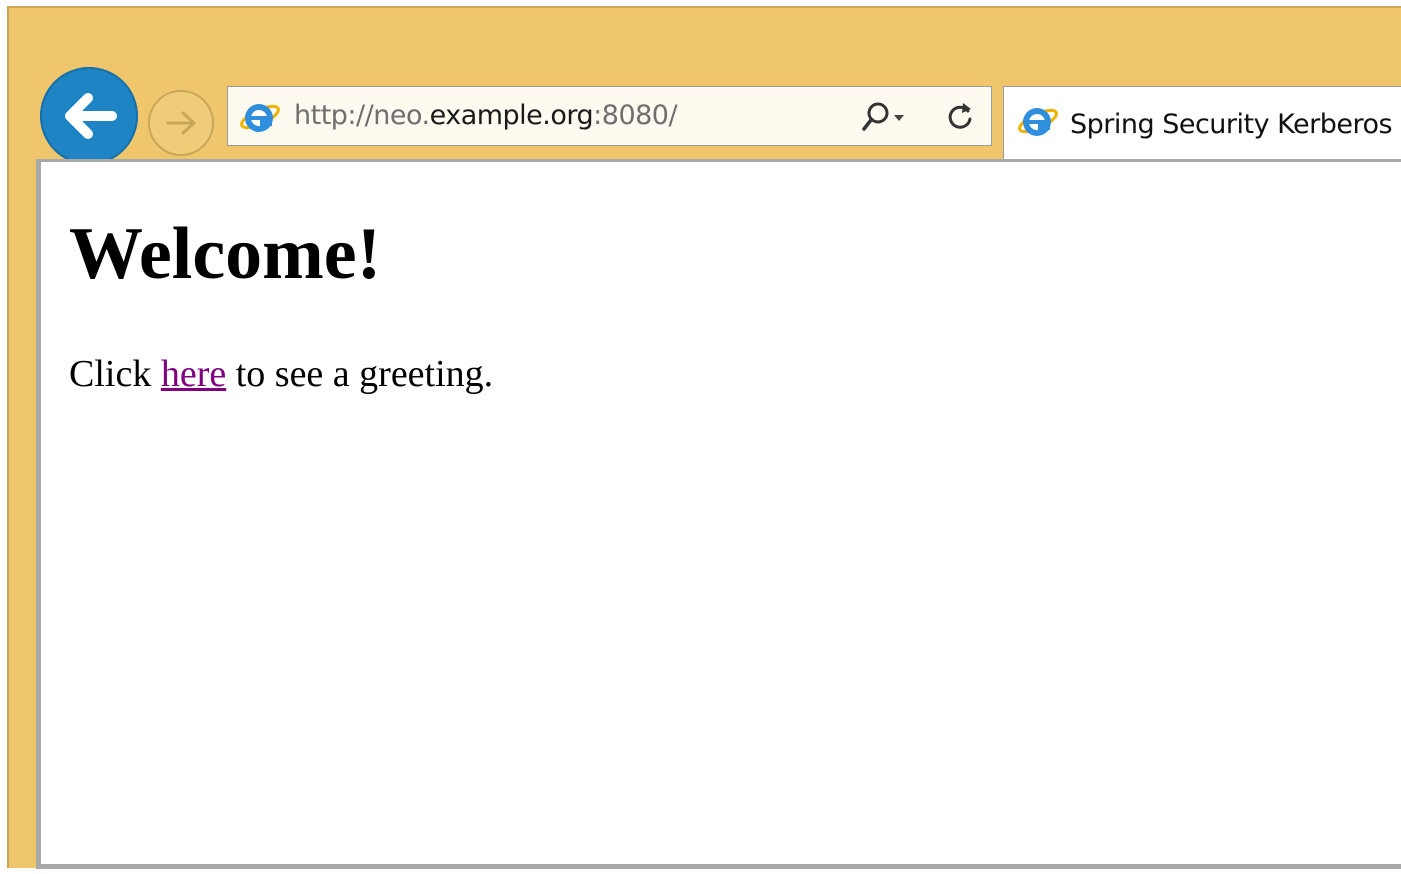 The width and height of the screenshot is (1401, 874). Describe the element at coordinates (899, 118) in the screenshot. I see `chevron-down-icon` at that location.